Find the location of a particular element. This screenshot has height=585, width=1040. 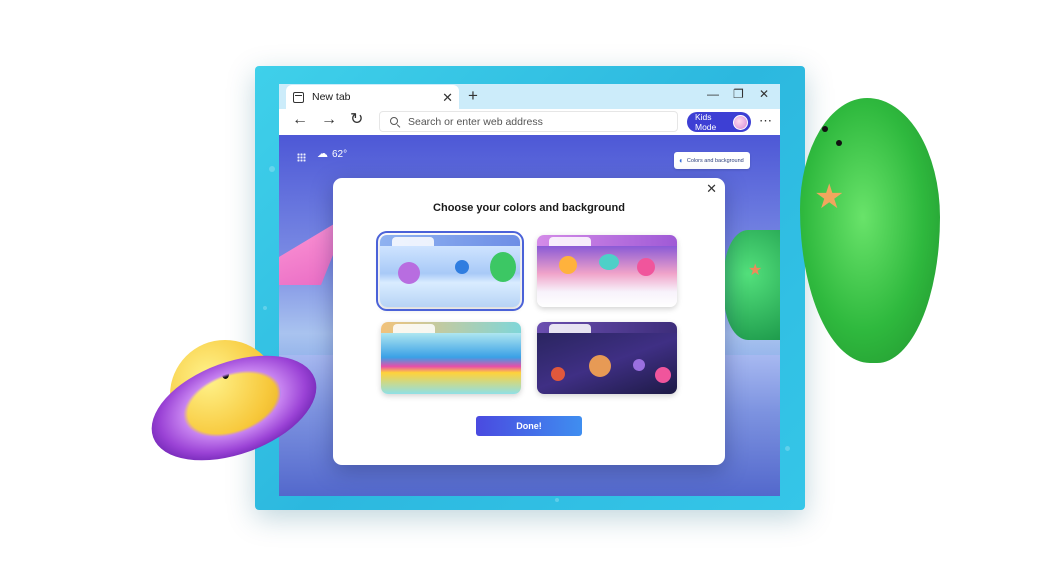

colors-and-background-button: ◐ Colors and background is located at coordinates (712, 160).